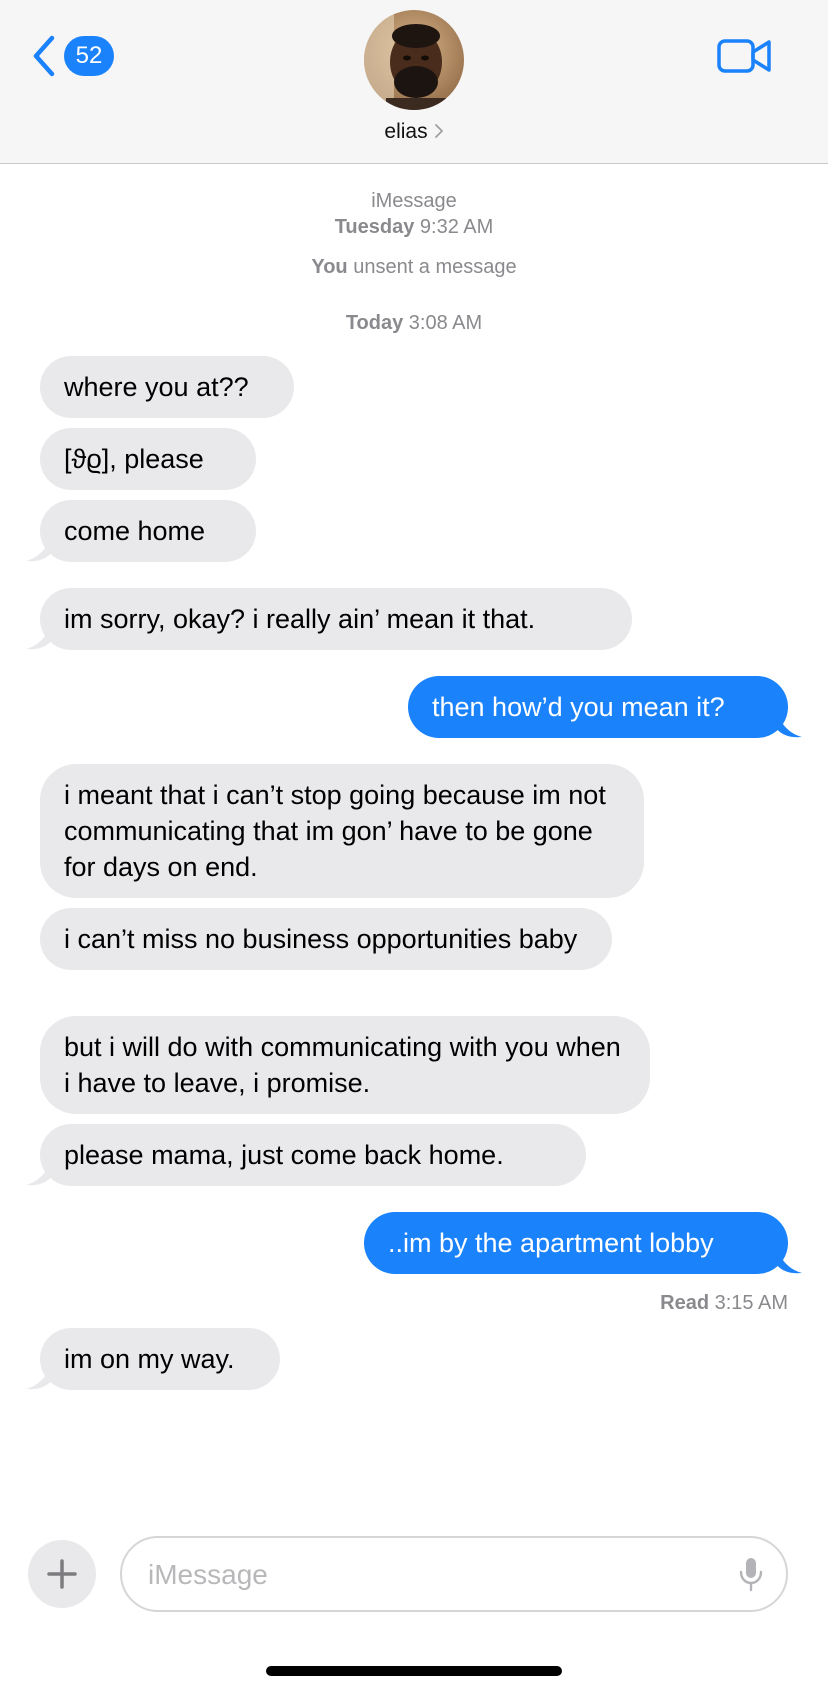  I want to click on message-bubble-received: where you at??, so click(167, 387).